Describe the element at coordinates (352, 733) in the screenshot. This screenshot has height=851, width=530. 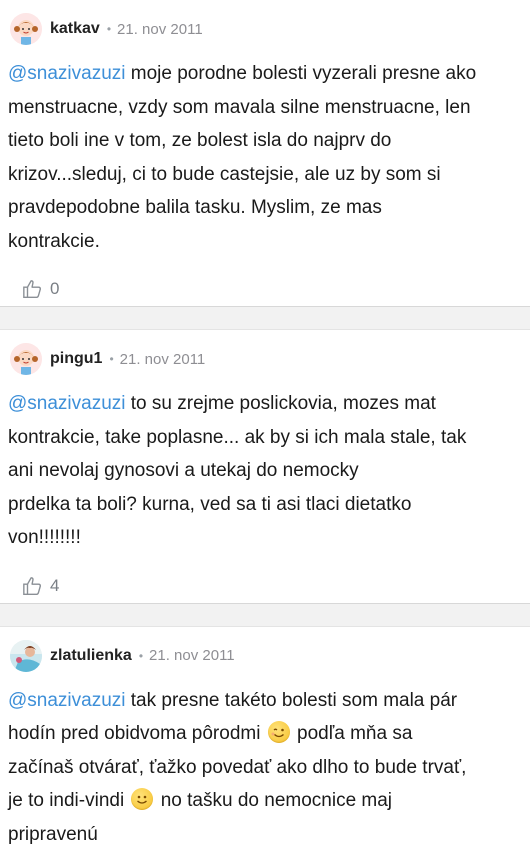
I see `post-text-line: podľa mňa sa` at that location.